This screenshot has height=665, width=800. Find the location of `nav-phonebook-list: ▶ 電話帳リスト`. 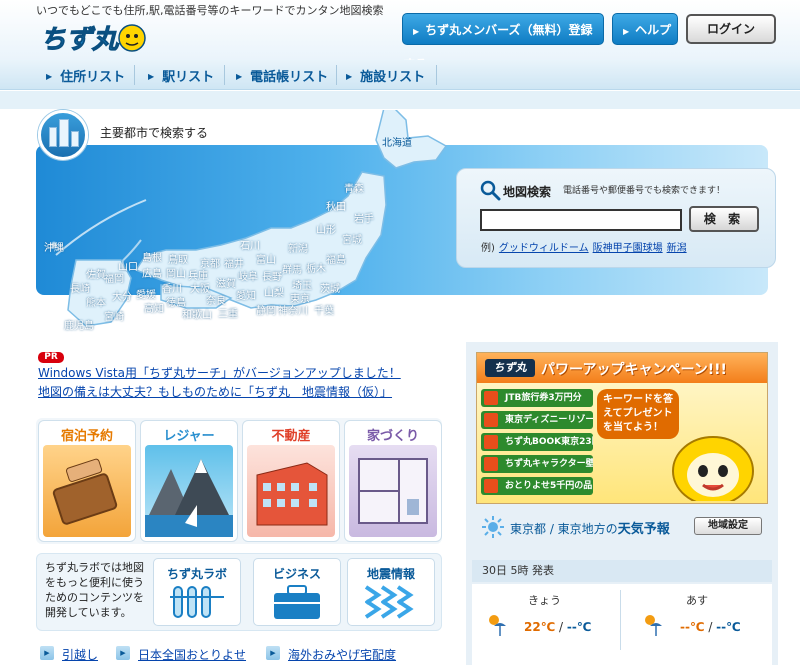

nav-phonebook-list: ▶ 電話帳リスト is located at coordinates (282, 75).